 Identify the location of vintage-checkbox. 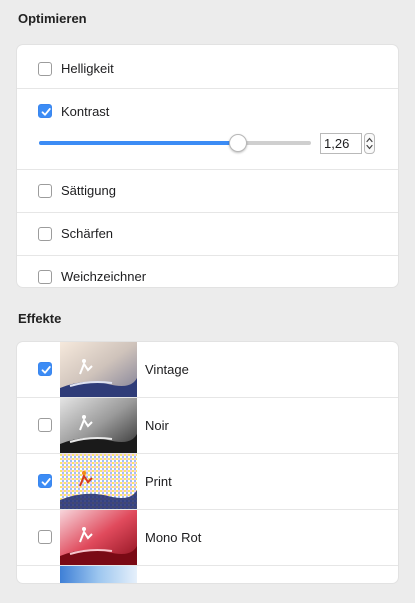
(45, 369).